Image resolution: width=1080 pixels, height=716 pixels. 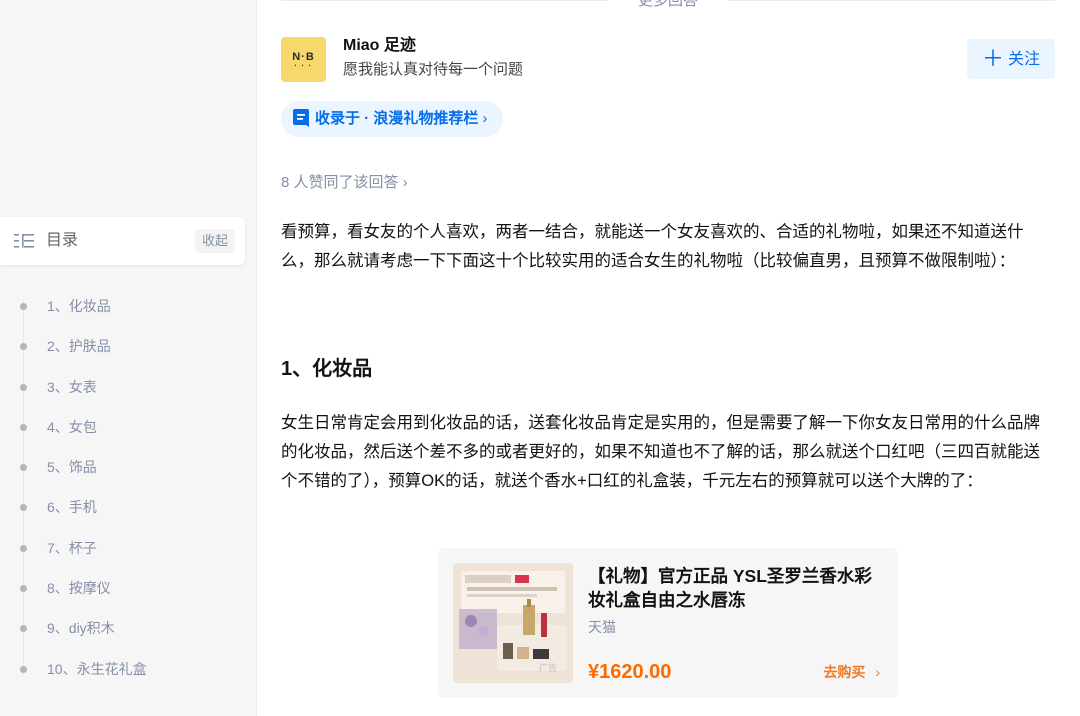 What do you see at coordinates (97, 668) in the screenshot?
I see `toc-item-label: 10、永生花礼盒` at bounding box center [97, 668].